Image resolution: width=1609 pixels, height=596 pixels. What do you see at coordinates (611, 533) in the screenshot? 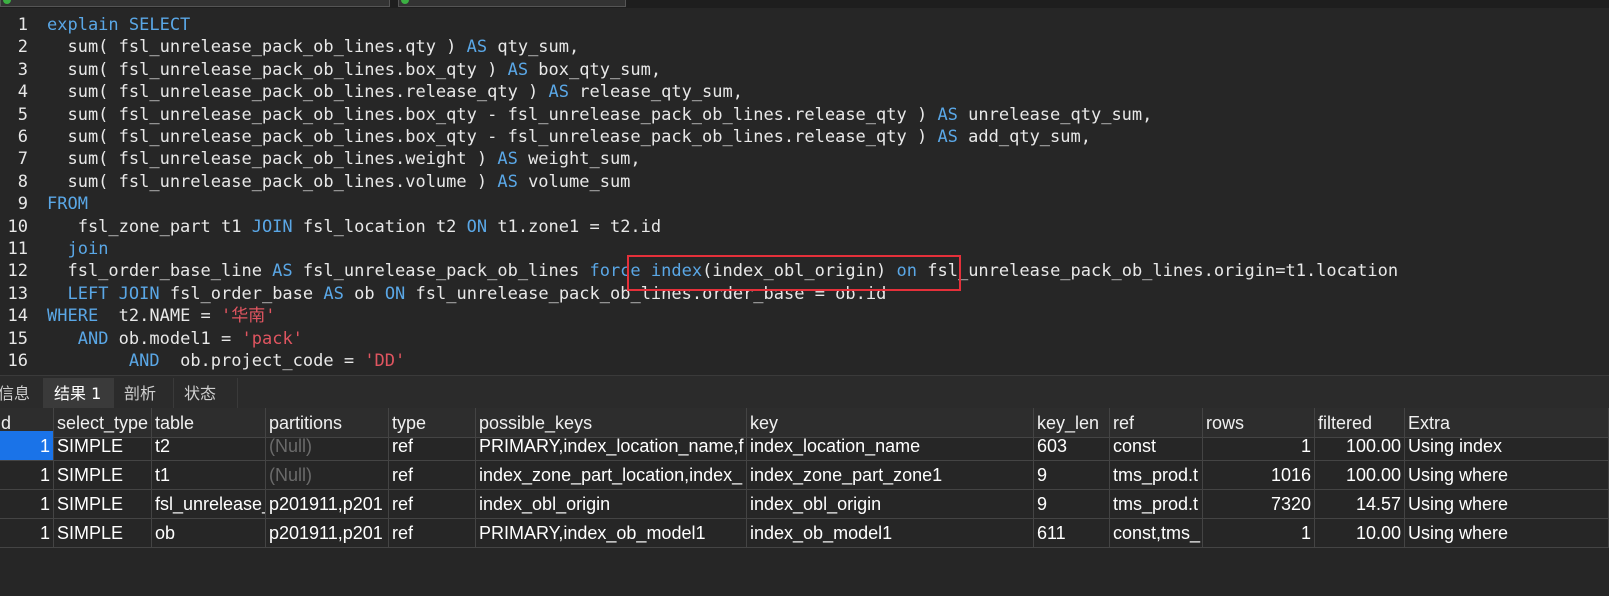
I see `table-cell: PRIMARY,index_ob_model1` at bounding box center [611, 533].